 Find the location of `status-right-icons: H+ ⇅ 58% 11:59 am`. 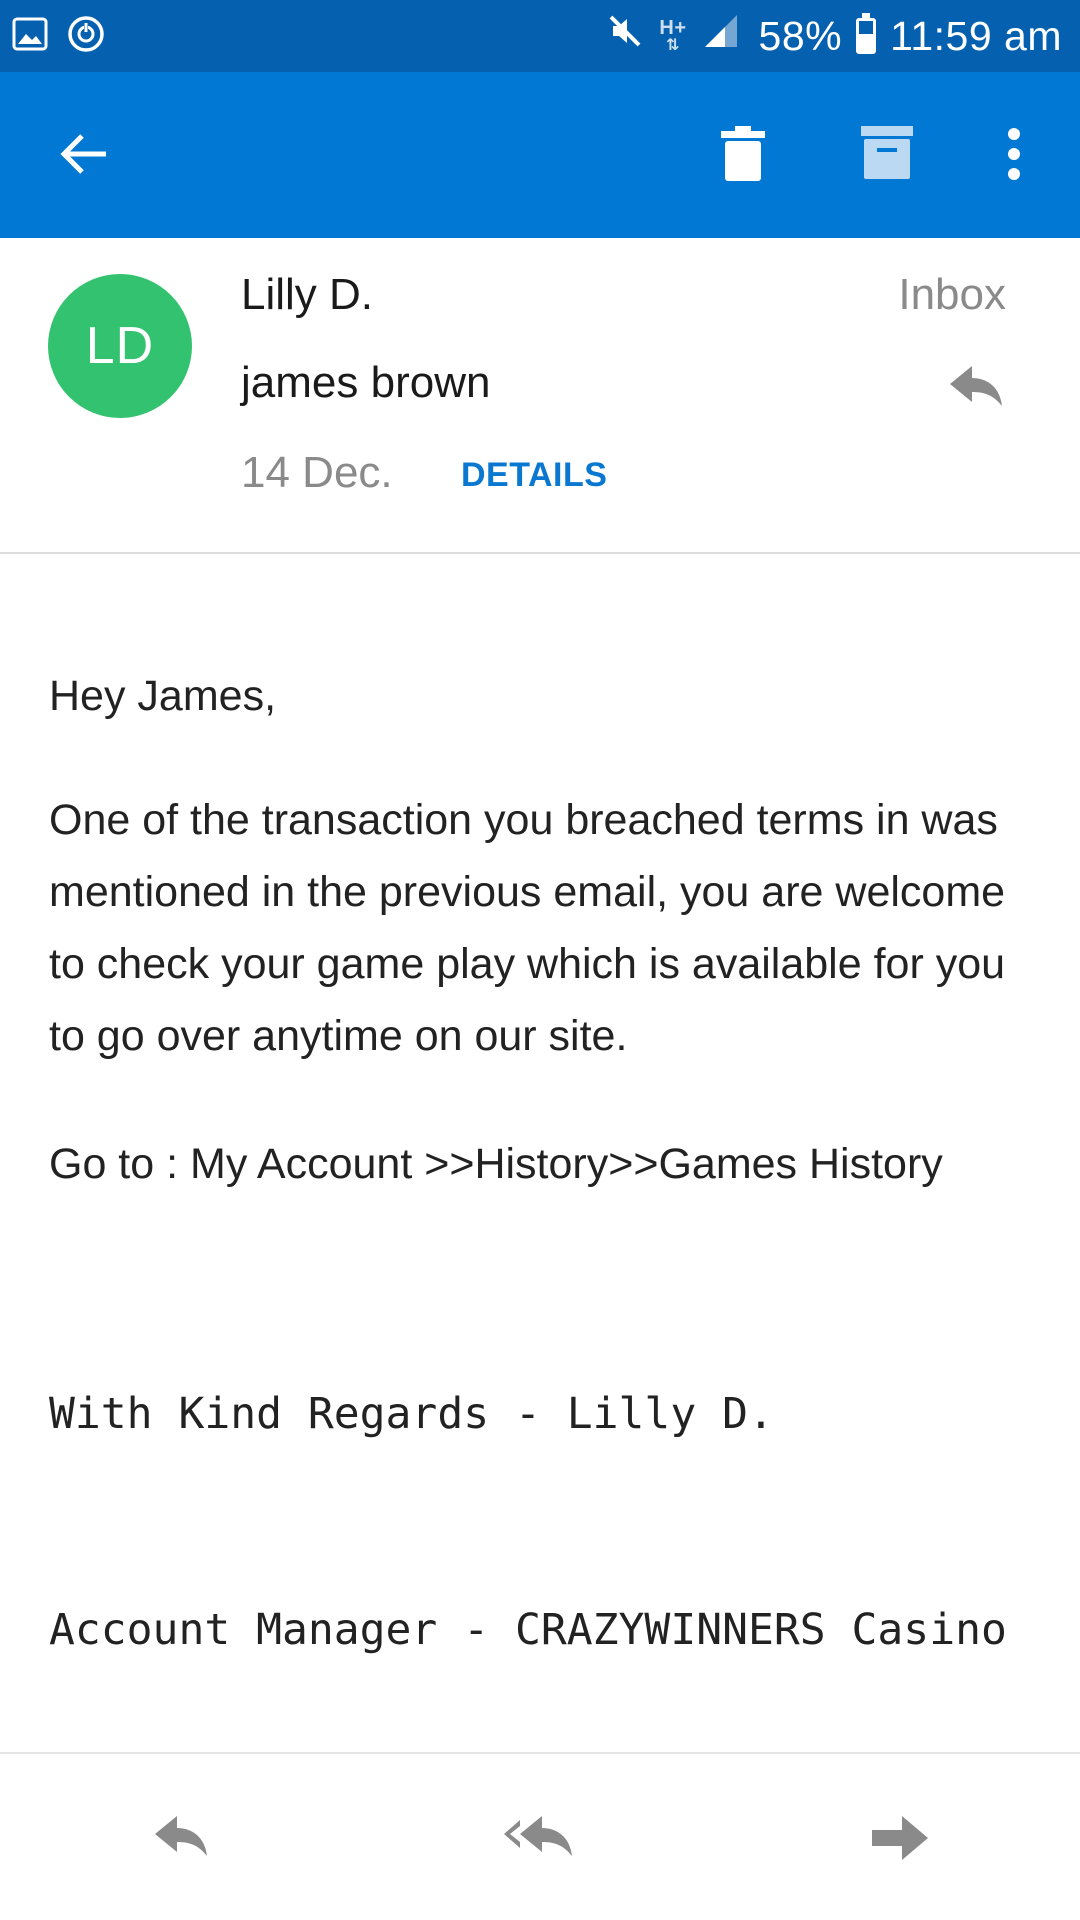

status-right-icons: H+ ⇅ 58% 11:59 am is located at coordinates (833, 36).